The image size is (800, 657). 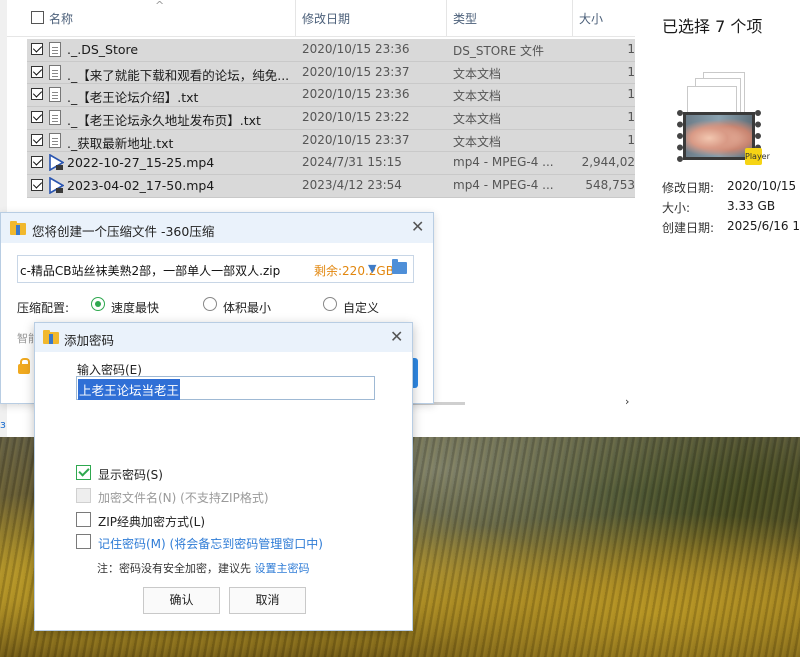 What do you see at coordinates (762, 186) in the screenshot?
I see `detail-value: 2020/10/15` at bounding box center [762, 186].